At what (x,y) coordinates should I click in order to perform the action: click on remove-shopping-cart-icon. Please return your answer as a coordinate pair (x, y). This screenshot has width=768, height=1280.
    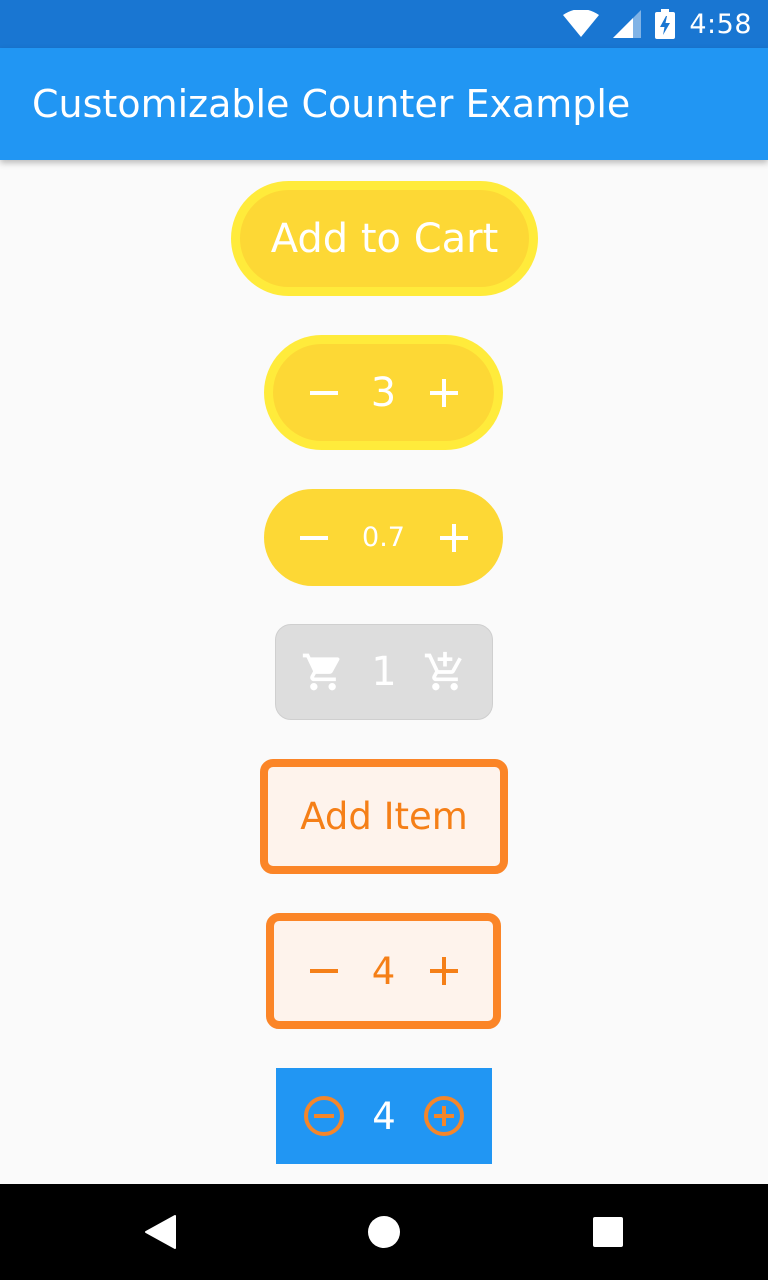
    Looking at the image, I should click on (321, 672).